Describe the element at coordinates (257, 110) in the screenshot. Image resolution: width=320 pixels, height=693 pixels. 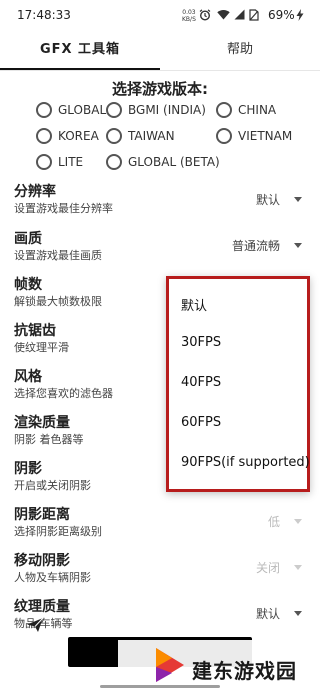
I see `version-label: CHINA` at that location.